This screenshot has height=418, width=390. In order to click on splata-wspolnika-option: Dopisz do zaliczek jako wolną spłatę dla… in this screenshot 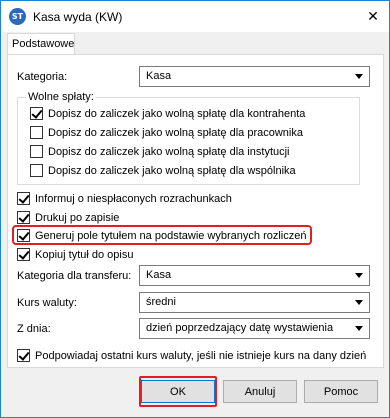, I will do `click(163, 170)`.